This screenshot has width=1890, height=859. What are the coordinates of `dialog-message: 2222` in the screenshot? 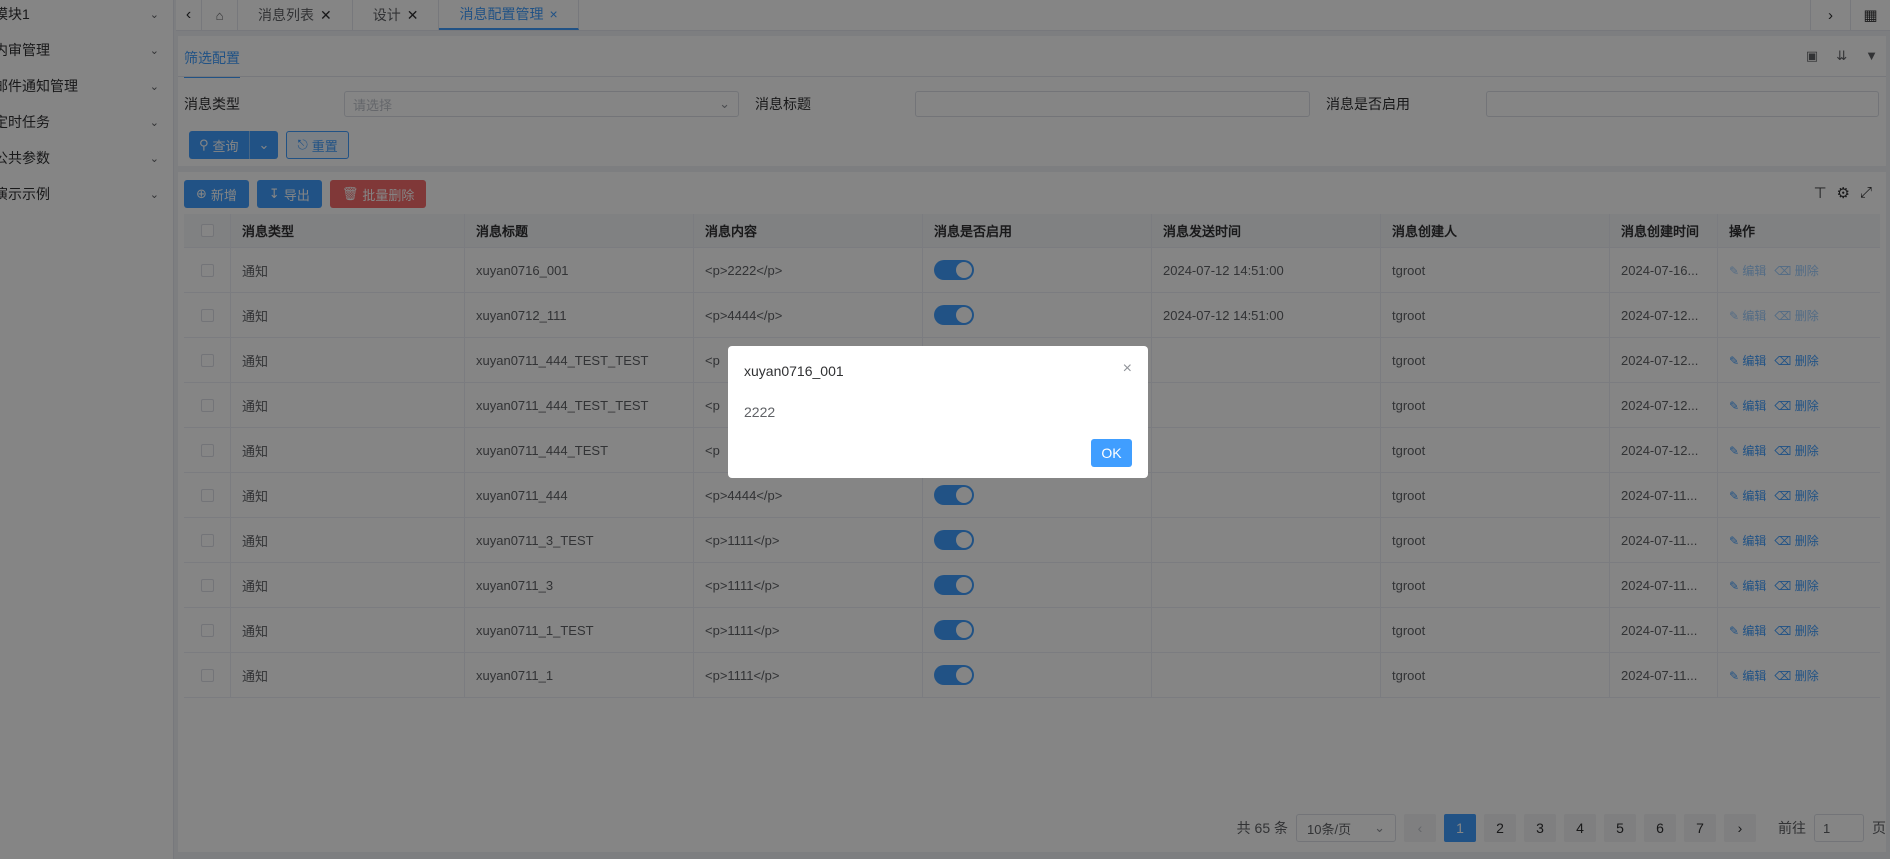 It's located at (760, 412).